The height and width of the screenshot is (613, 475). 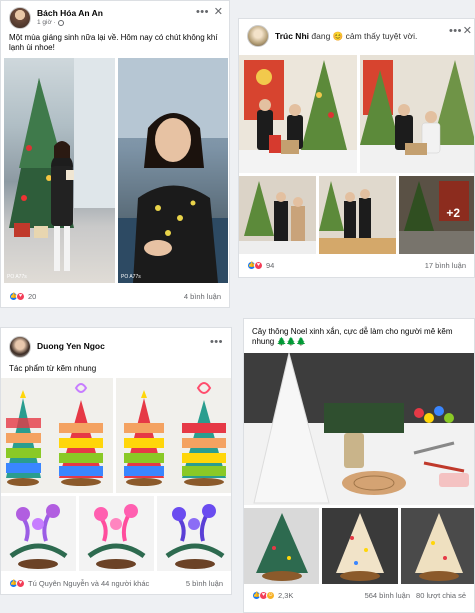 I want to click on post-caption: Tác phẩm từ kẽm nhung, so click(x=53, y=368).